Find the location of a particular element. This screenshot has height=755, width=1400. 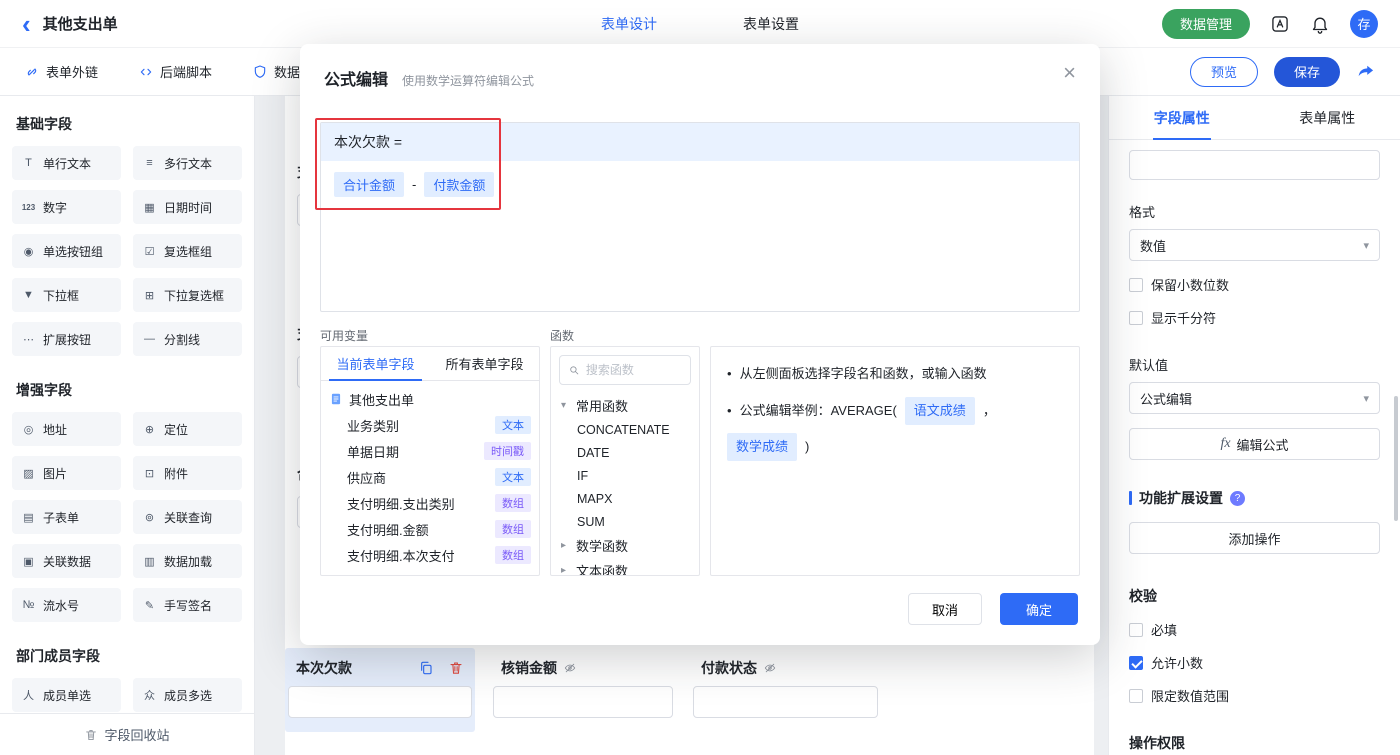

serial-number-icon: № is located at coordinates (28, 605).